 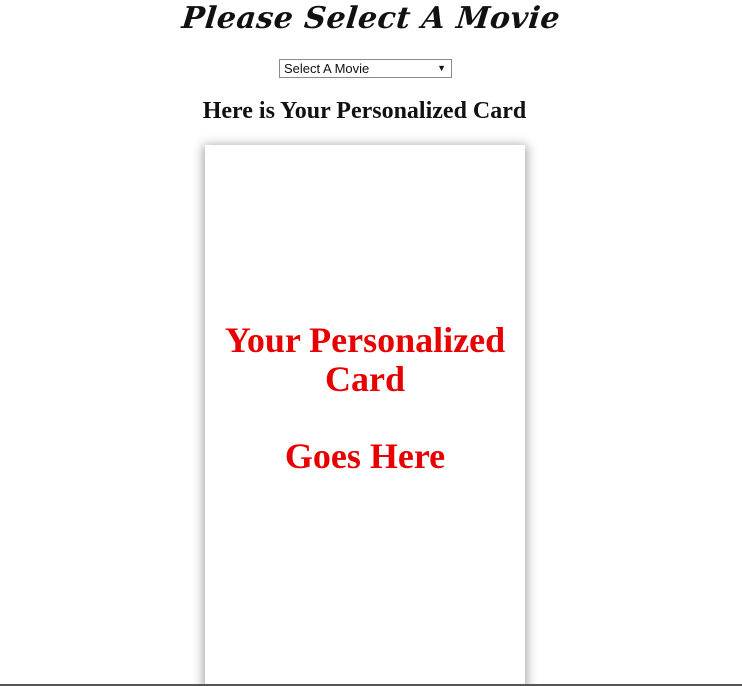 I want to click on card-heading: Here is Your Personalized Card, so click(x=364, y=111).